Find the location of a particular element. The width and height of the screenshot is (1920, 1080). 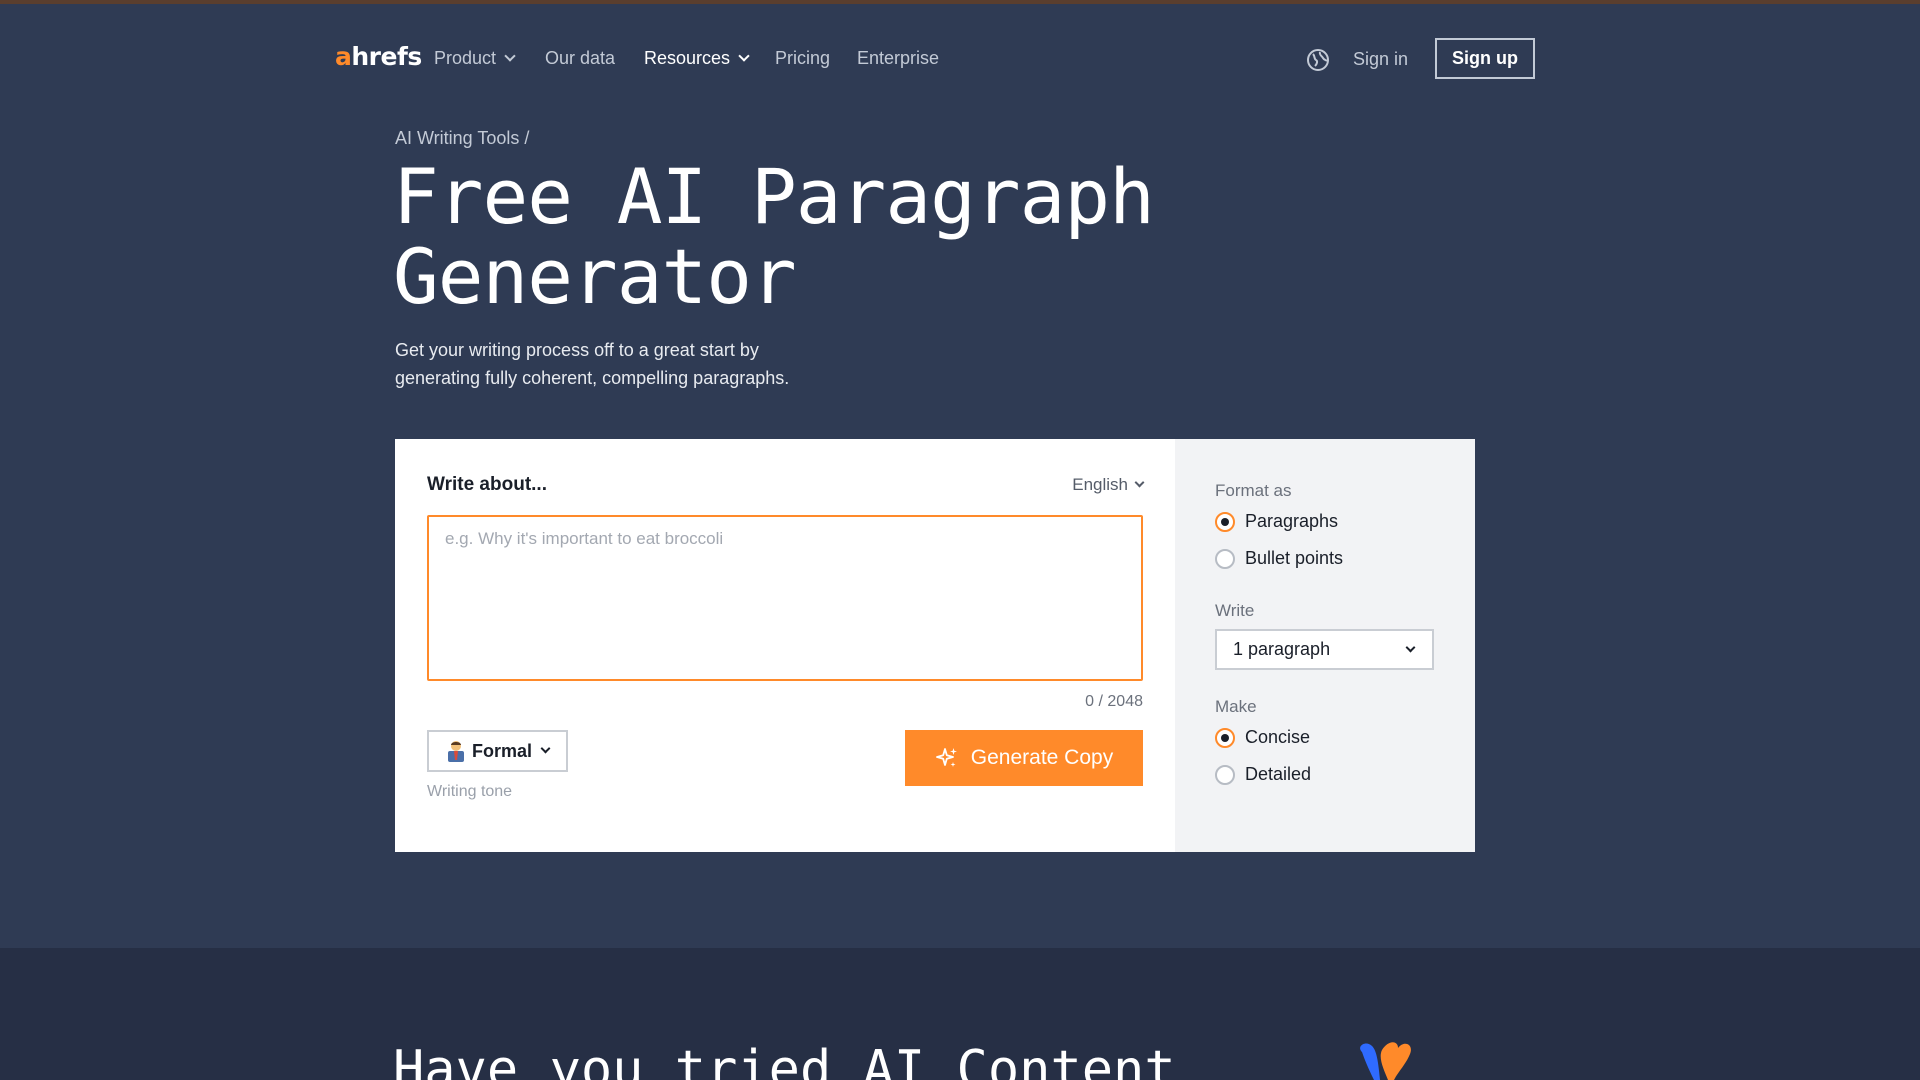

nav-resources: Resources is located at coordinates (697, 58).